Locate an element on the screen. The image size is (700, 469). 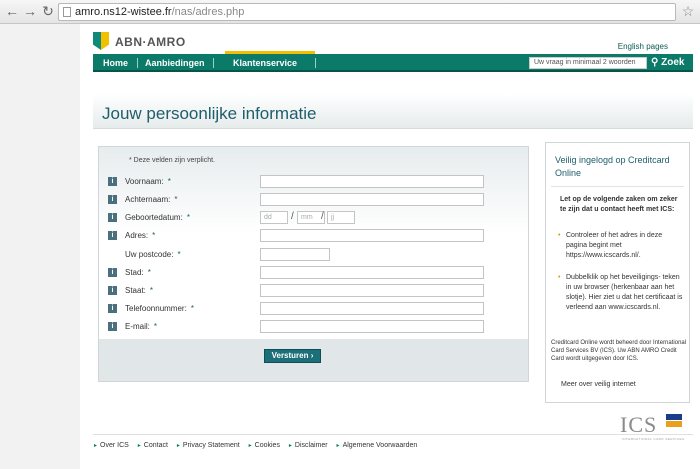
footer-link-disclaimer: ▸ Disclaimer is located at coordinates (308, 445).